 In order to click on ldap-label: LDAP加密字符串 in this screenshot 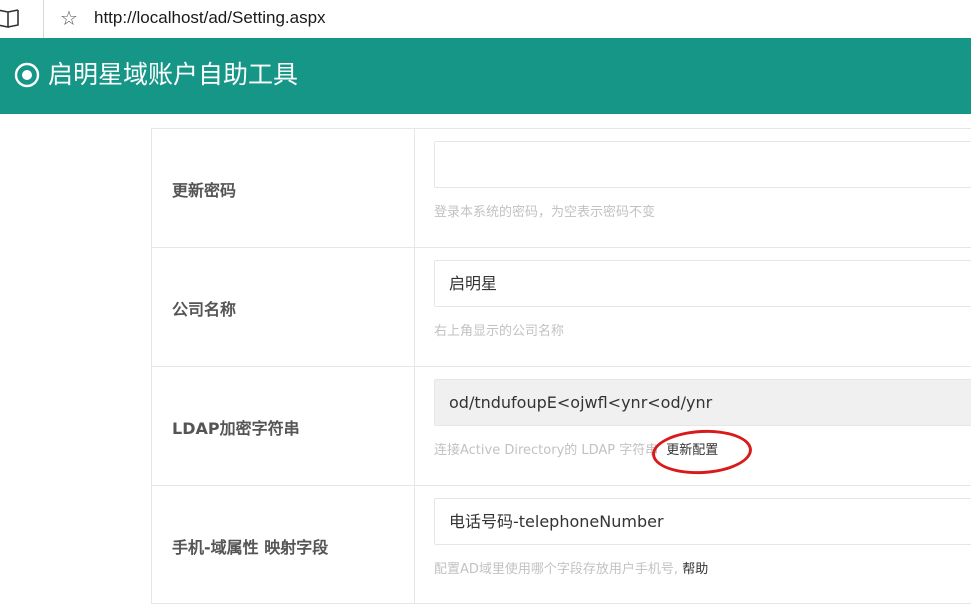, I will do `click(236, 428)`.